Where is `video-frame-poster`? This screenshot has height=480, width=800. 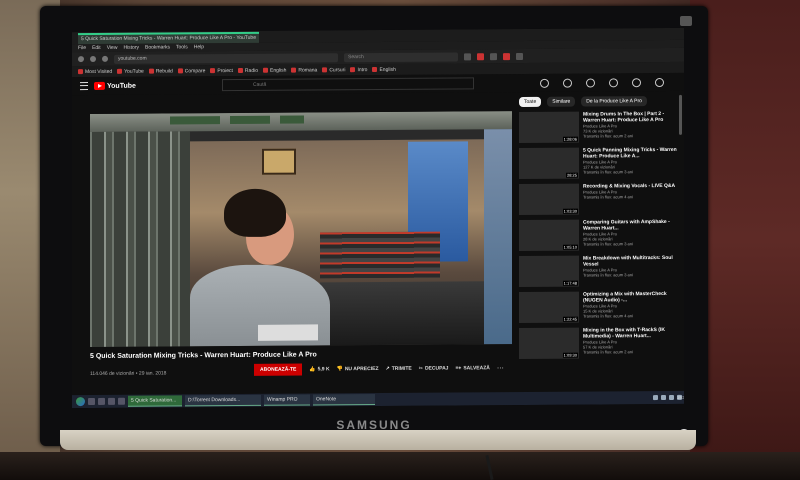
video-frame-poster is located at coordinates (279, 161).